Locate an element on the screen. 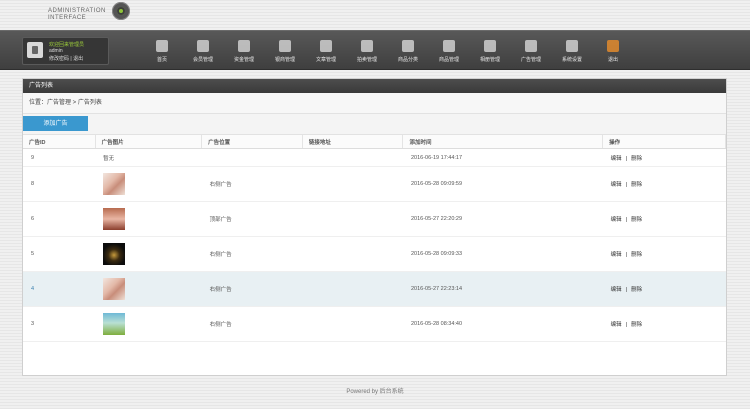 The width and height of the screenshot is (750, 409). column-header: 广告位置 is located at coordinates (252, 142).